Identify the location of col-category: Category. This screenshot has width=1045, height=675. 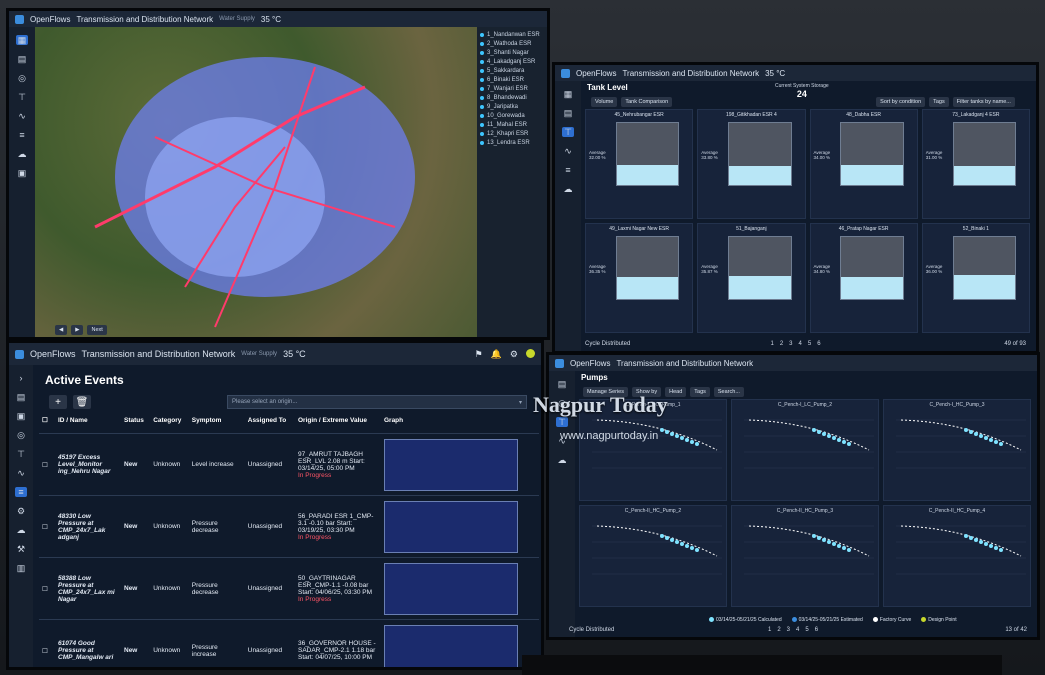
(169, 420).